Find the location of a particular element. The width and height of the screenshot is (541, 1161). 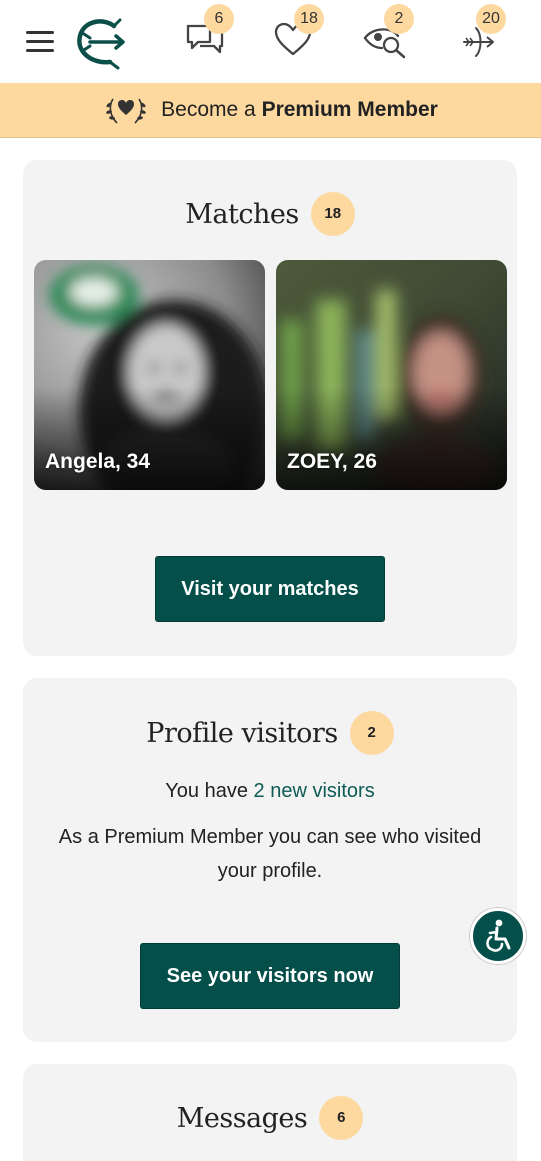

matches-header: Matches 18 is located at coordinates (270, 214).